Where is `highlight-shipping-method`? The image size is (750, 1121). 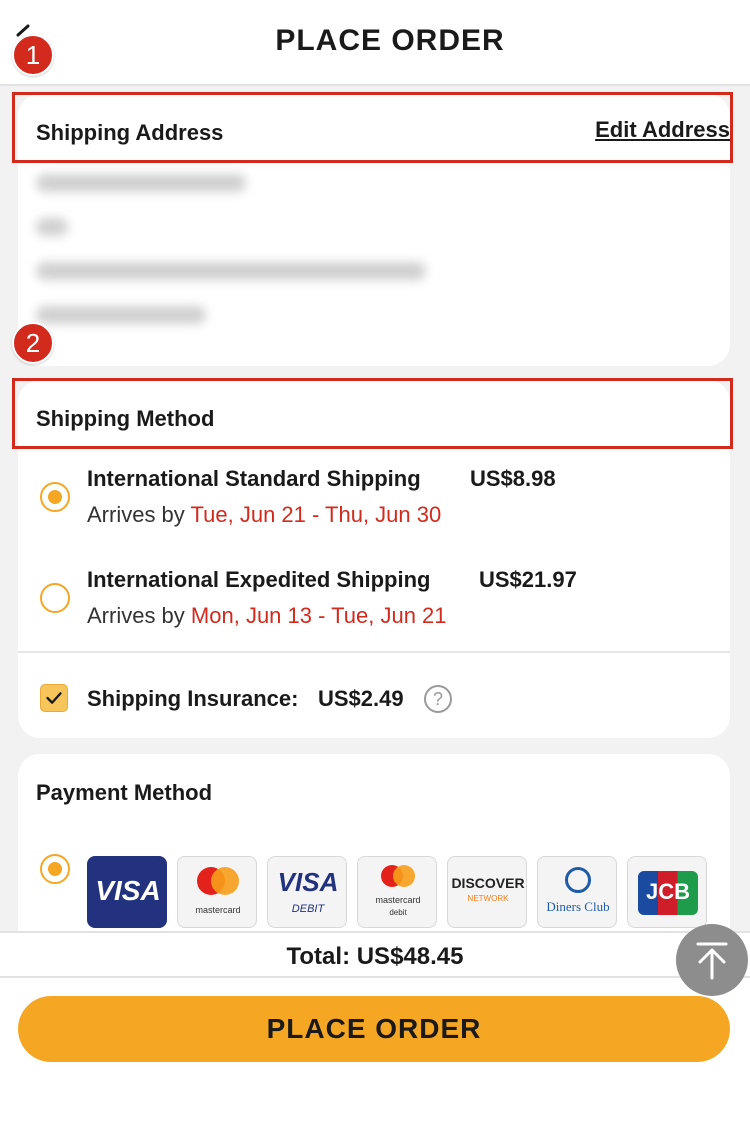
highlight-shipping-method is located at coordinates (372, 413).